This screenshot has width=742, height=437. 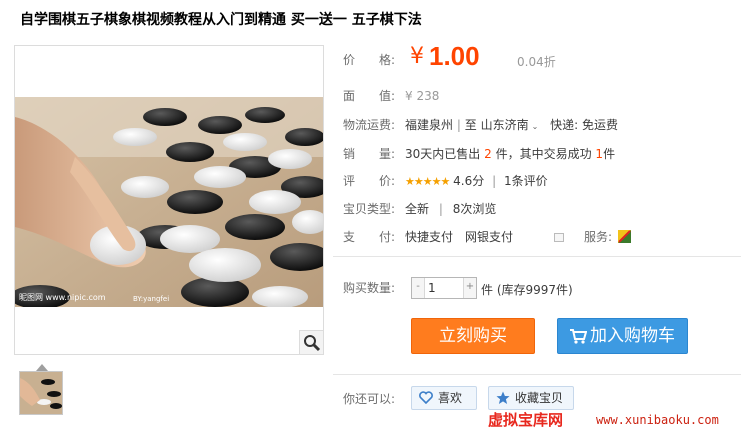 I want to click on price-value: 1.00, so click(x=454, y=56).